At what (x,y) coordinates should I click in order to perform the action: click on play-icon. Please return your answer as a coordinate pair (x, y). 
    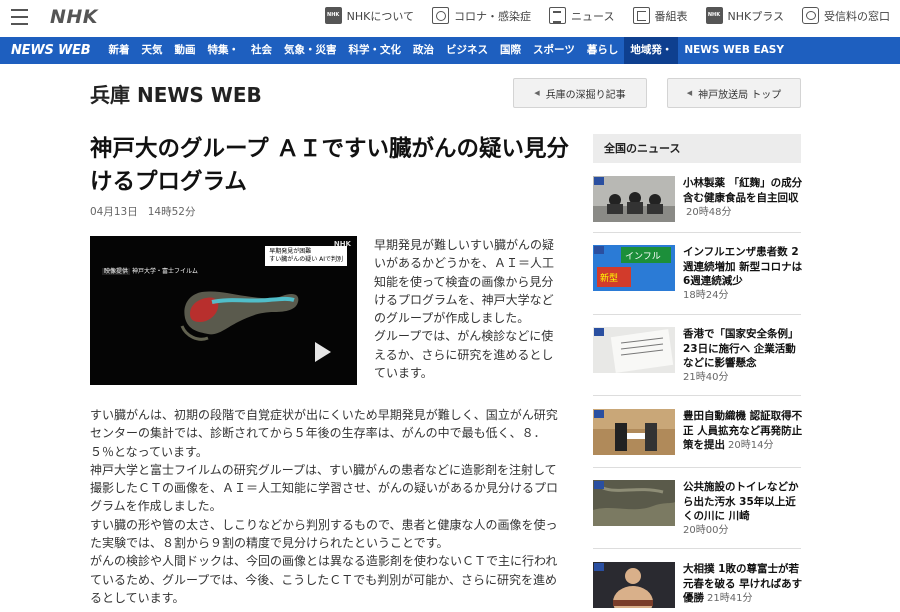
    Looking at the image, I should click on (323, 352).